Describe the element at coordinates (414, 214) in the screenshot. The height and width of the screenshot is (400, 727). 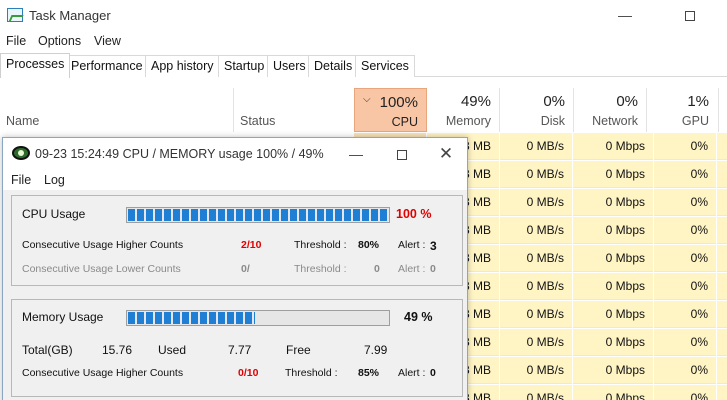
I see `cpu-usage-percent: 100 %` at that location.